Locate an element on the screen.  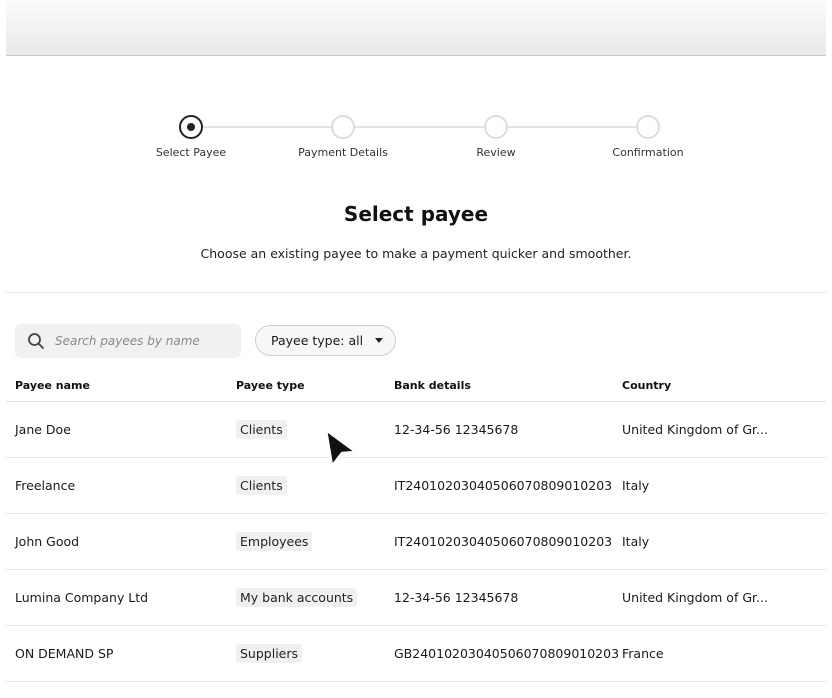
search-input is located at coordinates (140, 341).